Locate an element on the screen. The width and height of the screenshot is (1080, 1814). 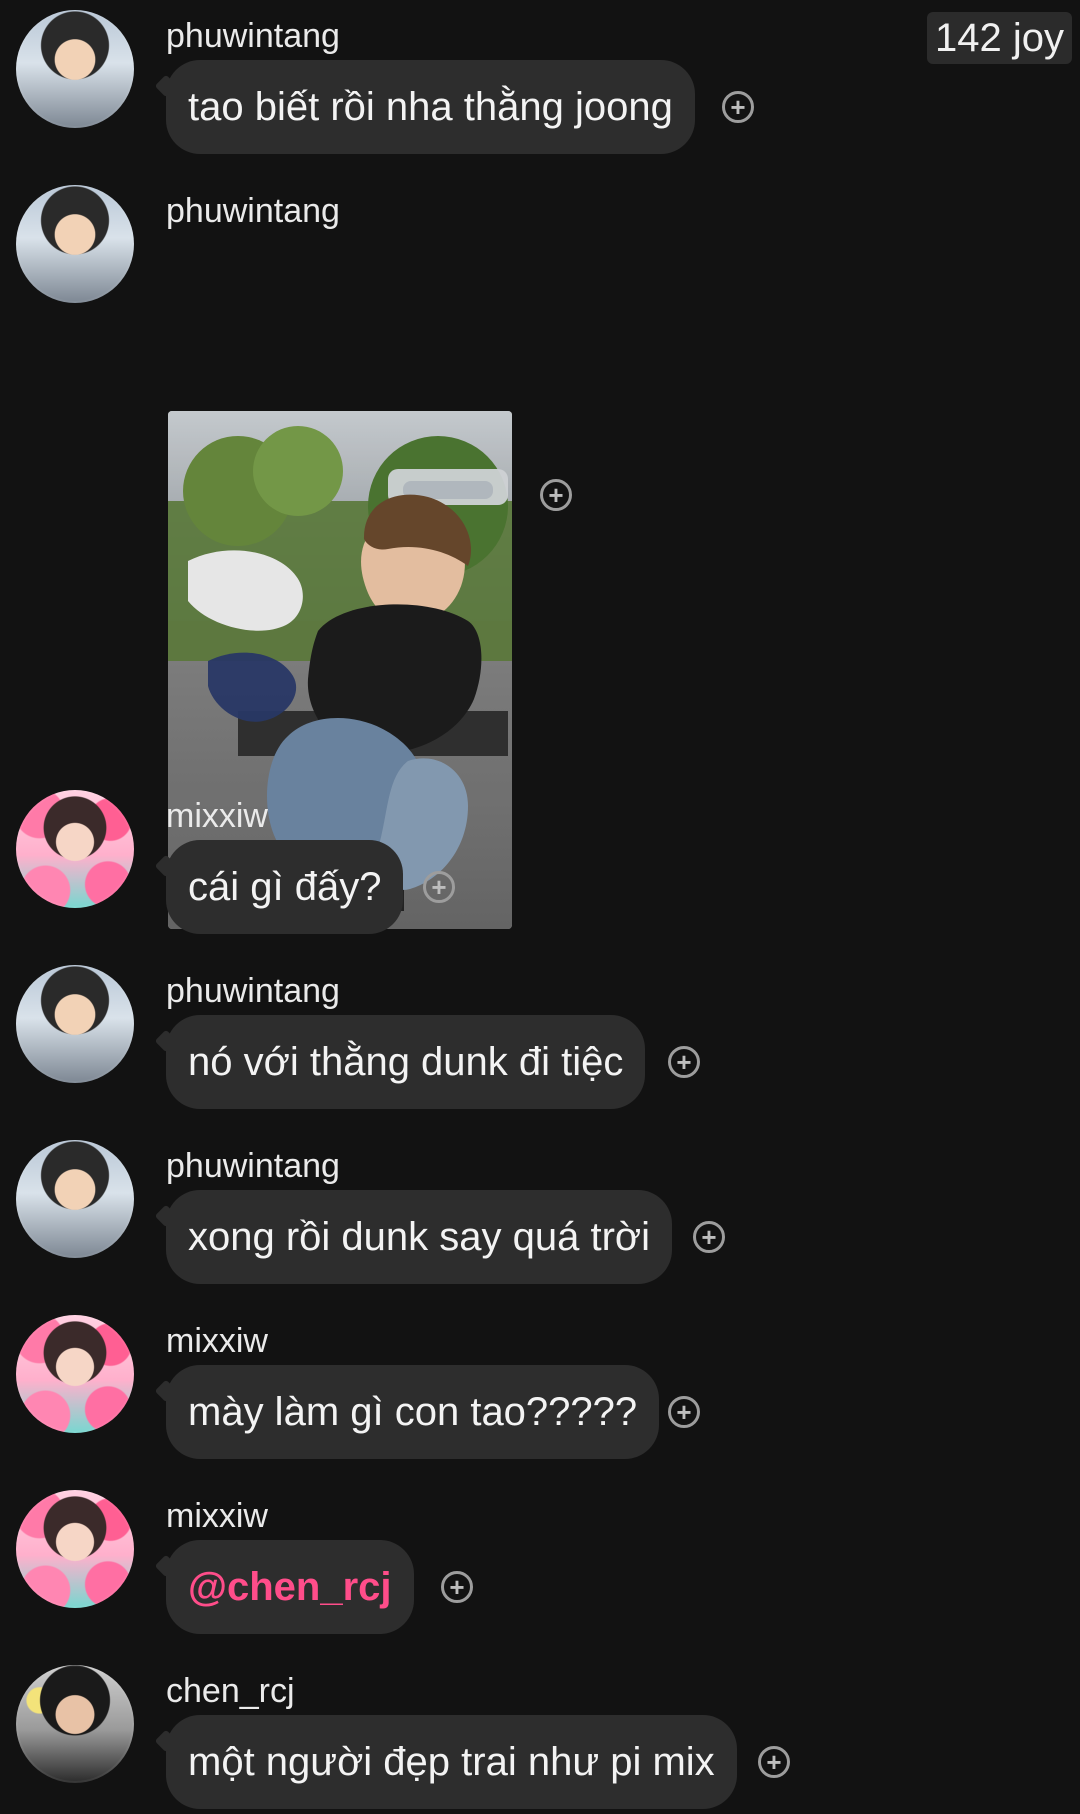
message-bubble: tao biết rồi nha thằng joong is located at coordinates (430, 107).